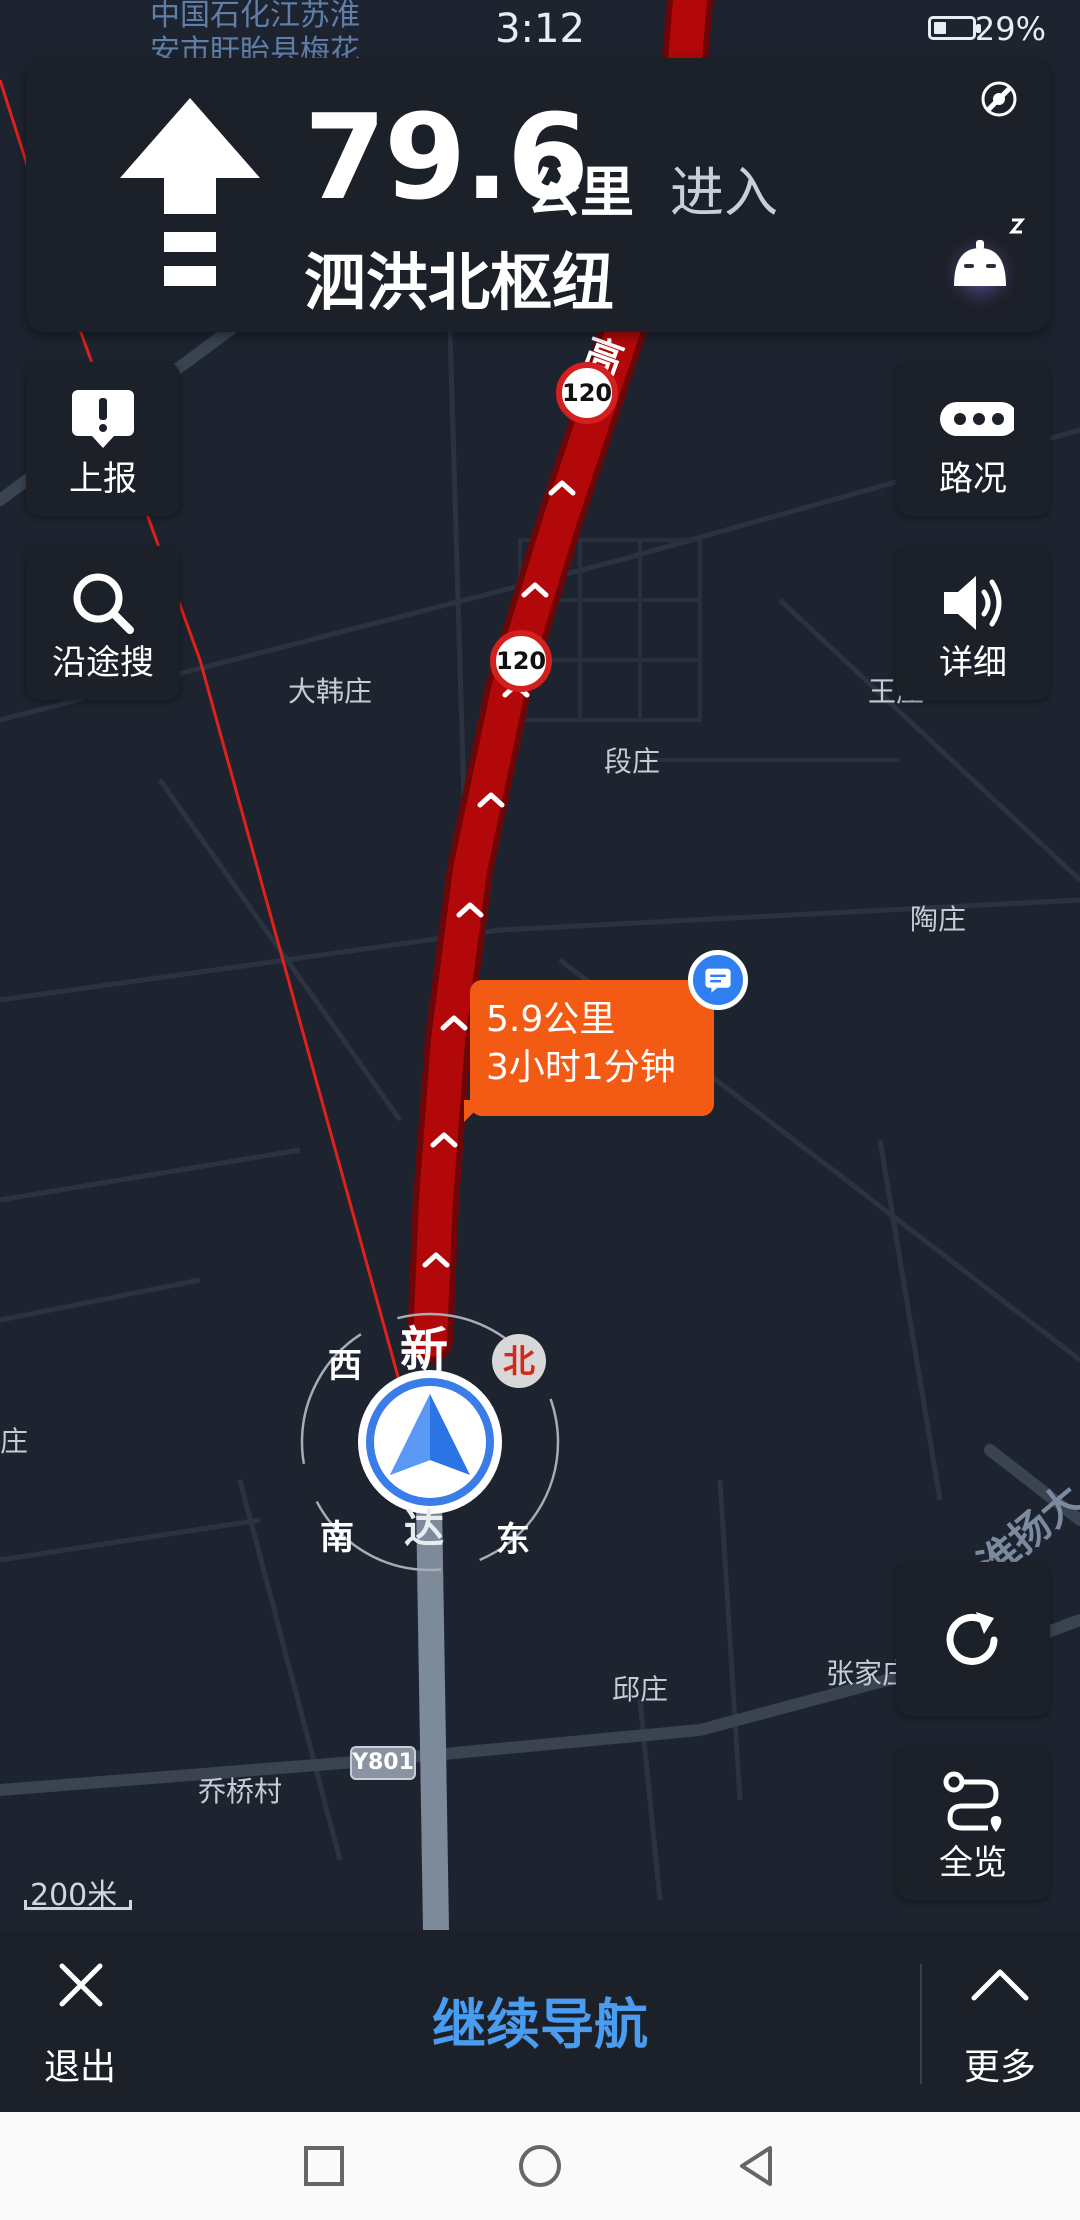 This screenshot has height=2220, width=1080. I want to click on message-icon, so click(718, 980).